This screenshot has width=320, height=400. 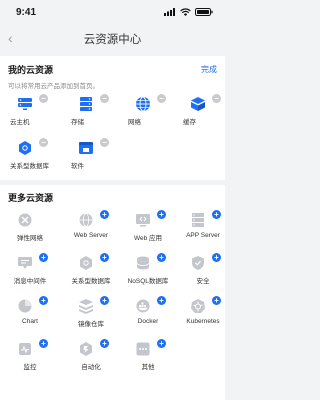 I want to click on security-icon, so click(x=198, y=263).